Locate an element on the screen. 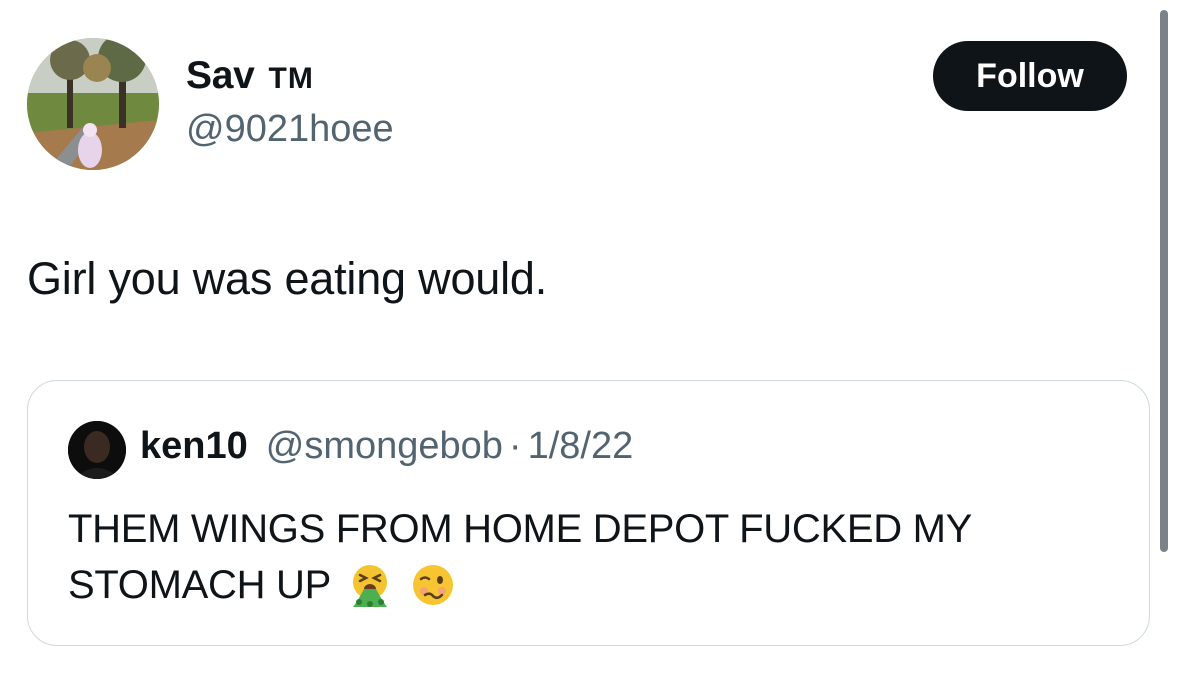 Image resolution: width=1179 pixels, height=685 pixels. author-display-name: Sav is located at coordinates (220, 76).